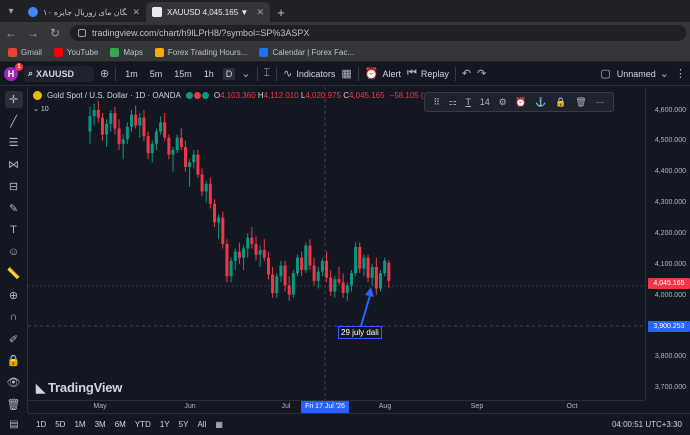  What do you see at coordinates (201, 424) in the screenshot?
I see `range-all: All` at bounding box center [201, 424].